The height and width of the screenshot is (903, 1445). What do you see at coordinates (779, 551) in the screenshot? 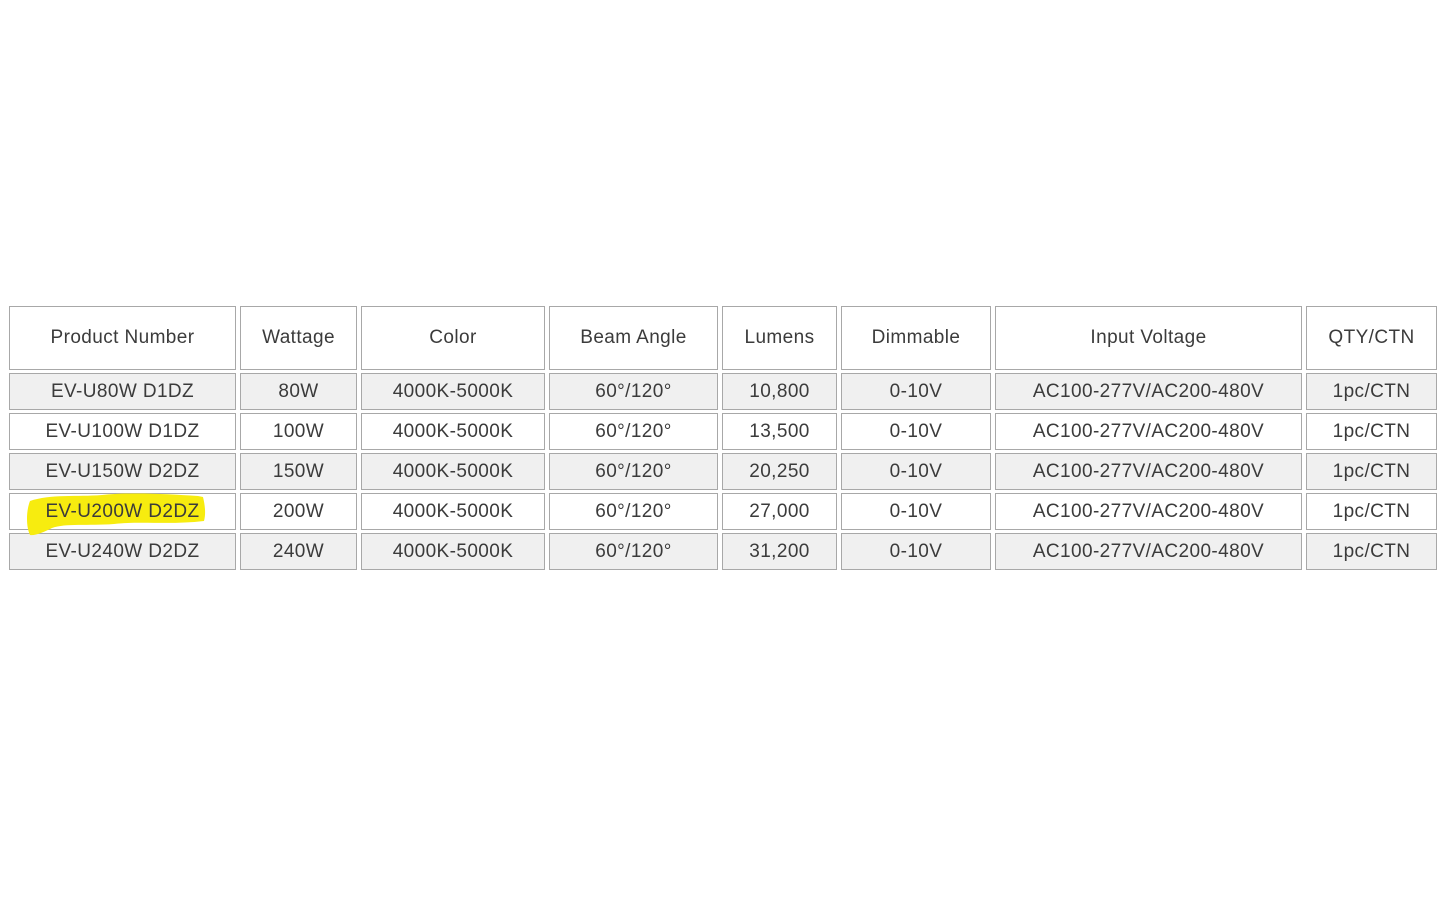
I see `lumens-cell: 31,200` at bounding box center [779, 551].